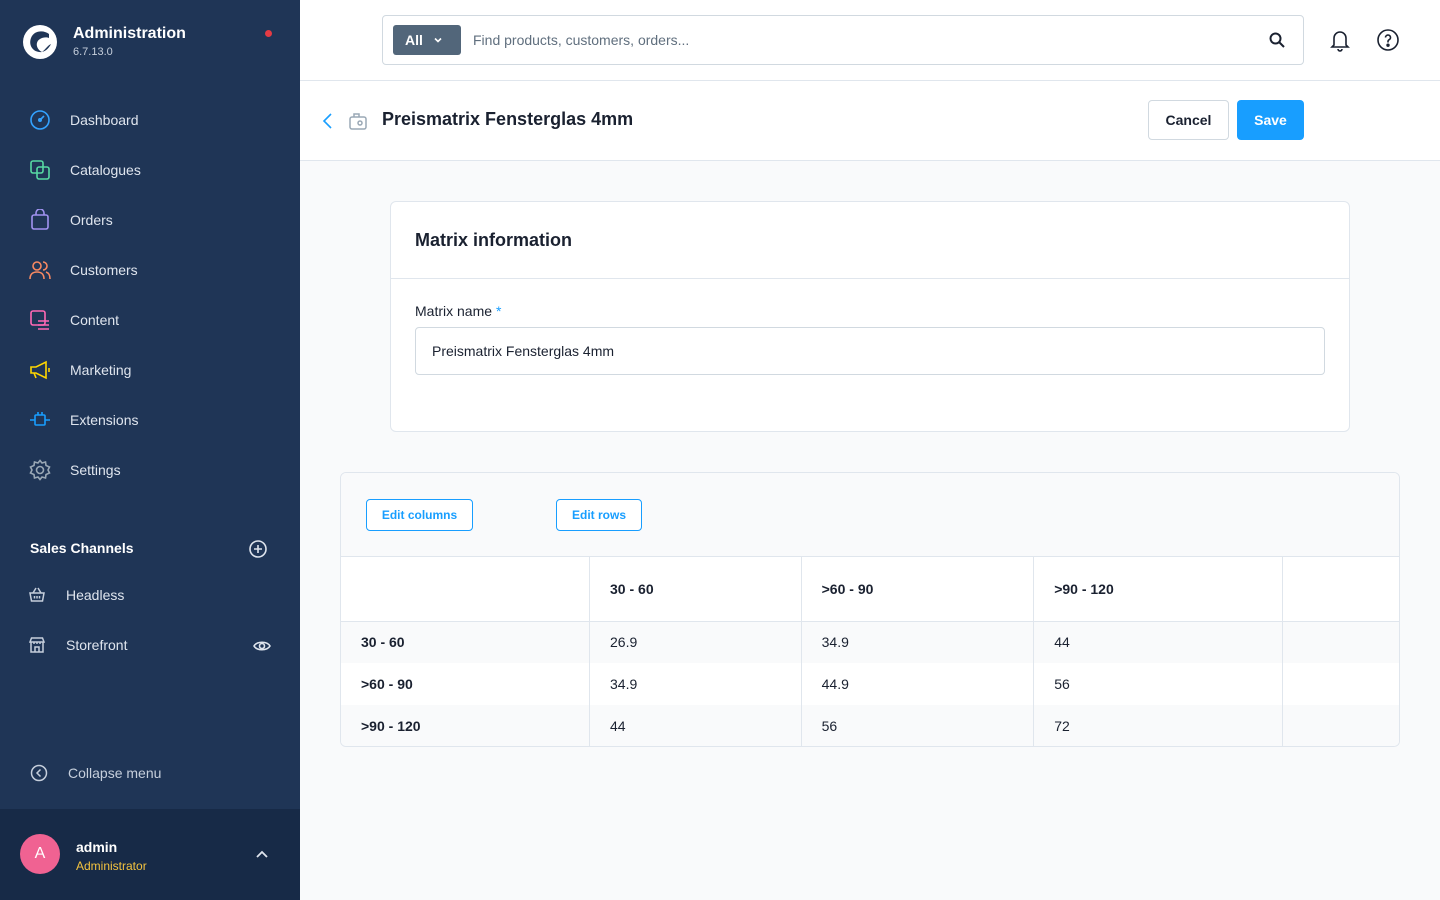 The height and width of the screenshot is (900, 1440). Describe the element at coordinates (268, 33) in the screenshot. I see `notification-dot` at that location.